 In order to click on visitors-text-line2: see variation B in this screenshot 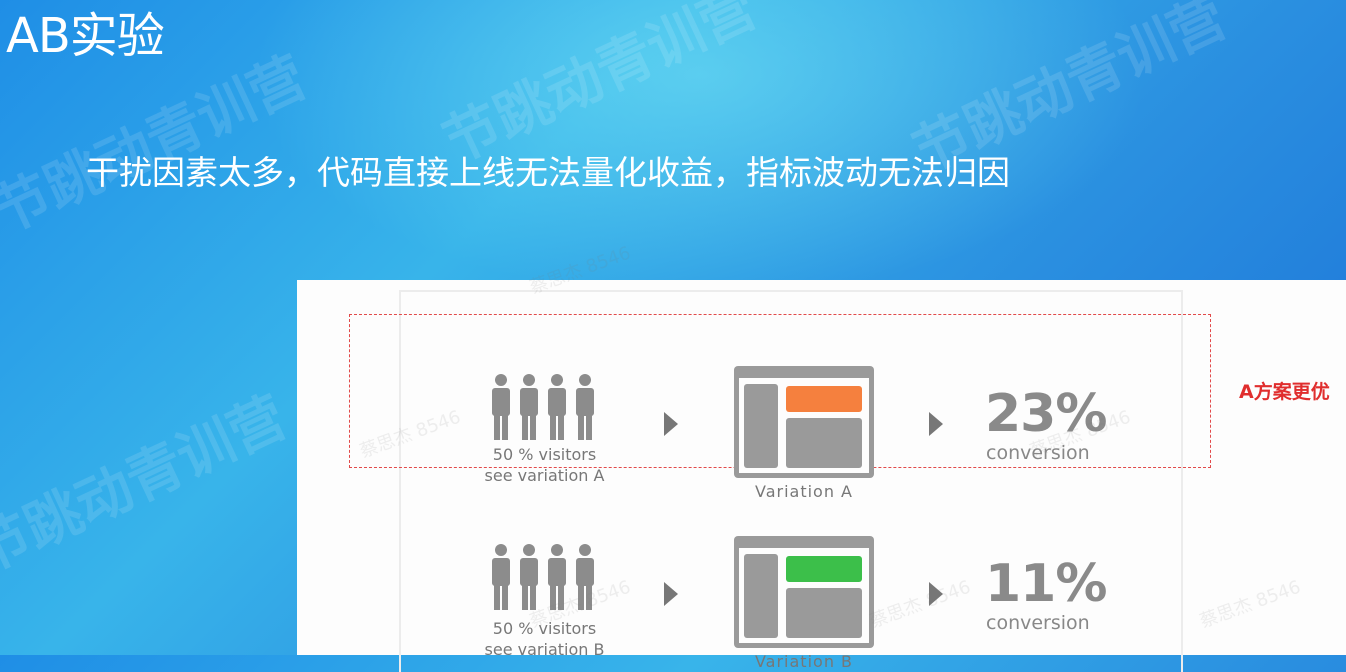, I will do `click(544, 649)`.